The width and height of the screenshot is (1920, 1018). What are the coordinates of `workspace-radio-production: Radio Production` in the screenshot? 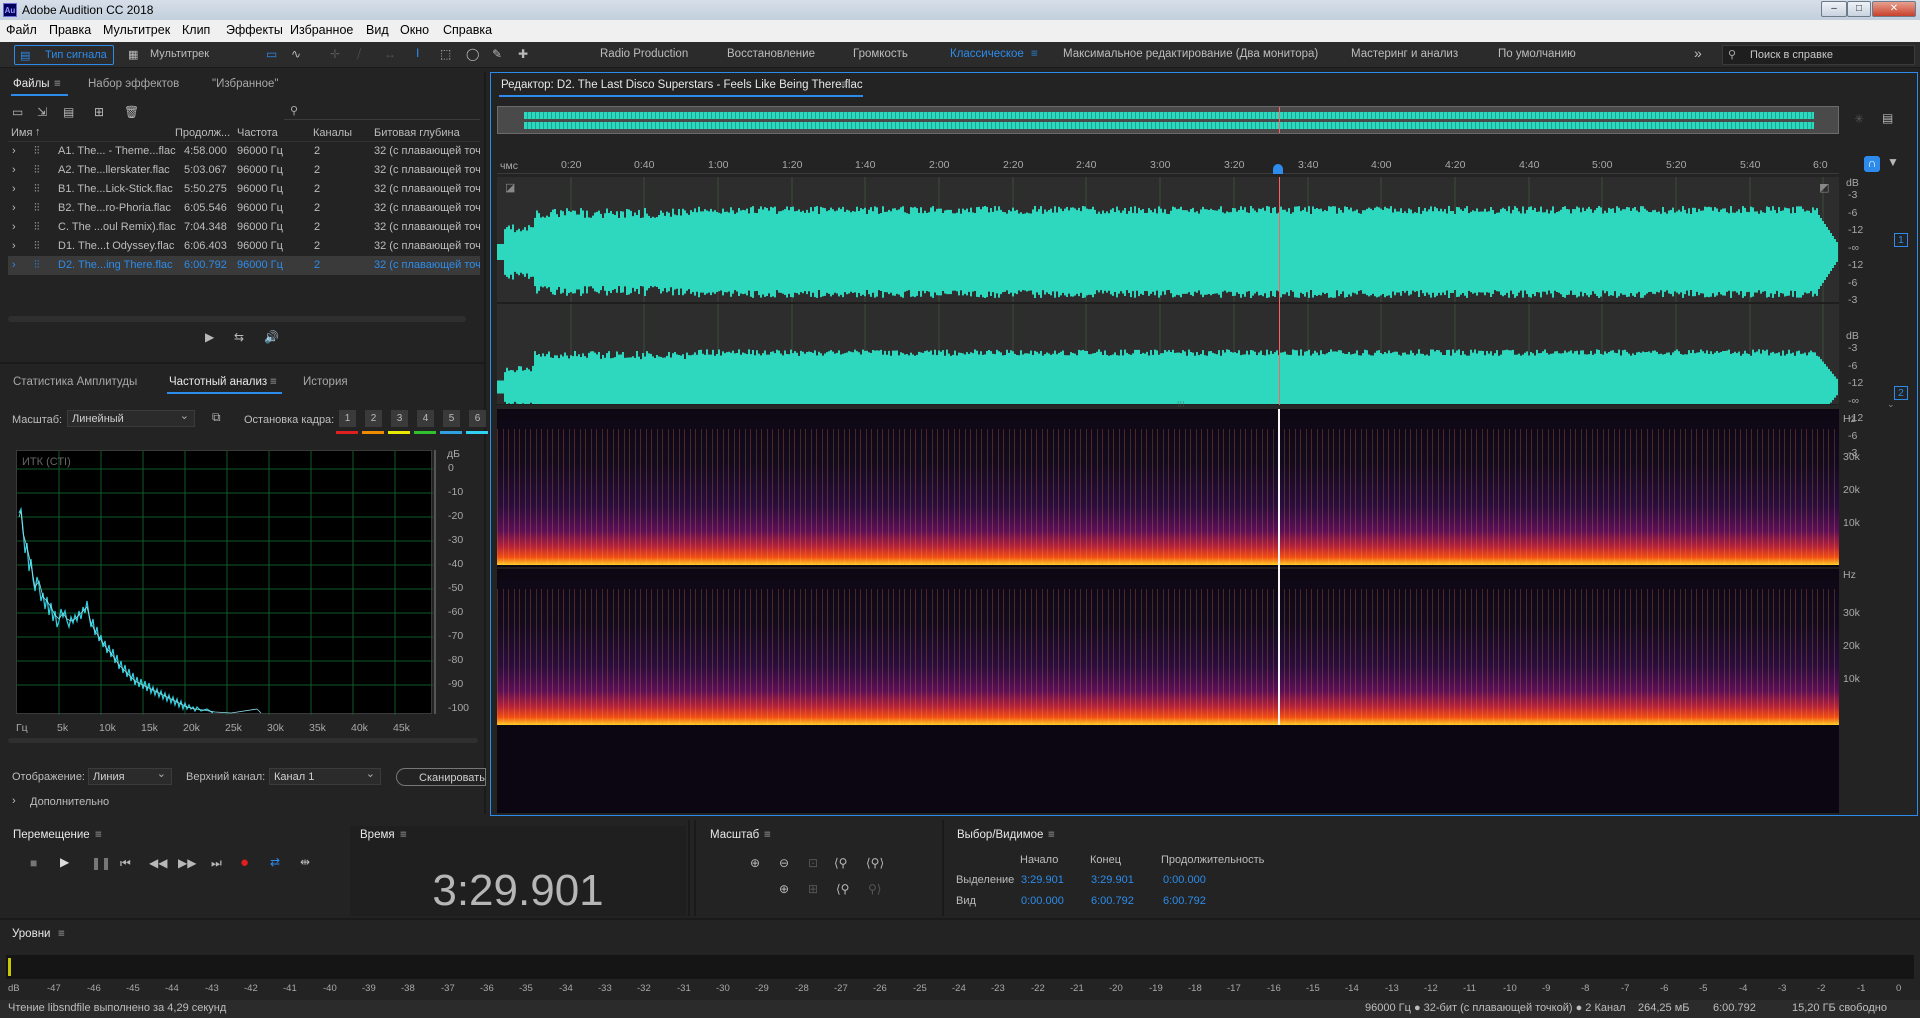 It's located at (644, 54).